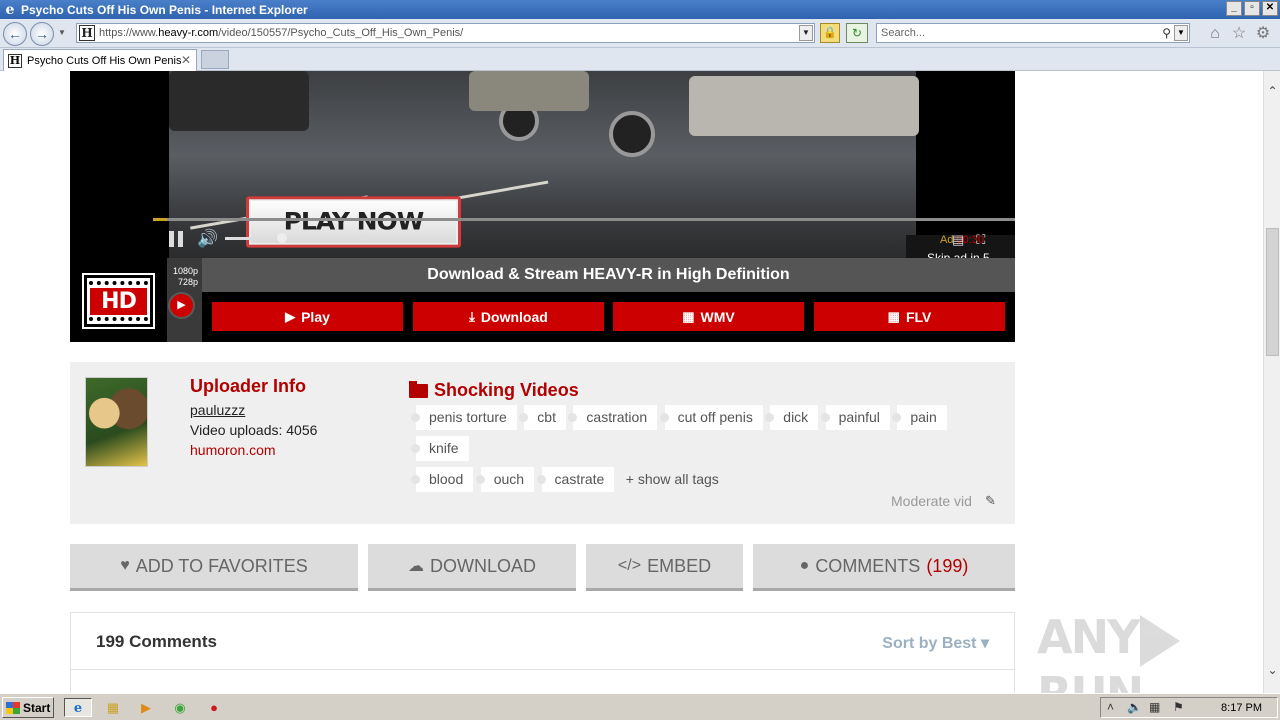 This screenshot has height=720, width=1280. Describe the element at coordinates (1090, 680) in the screenshot. I see `watermark-right: RUN` at that location.